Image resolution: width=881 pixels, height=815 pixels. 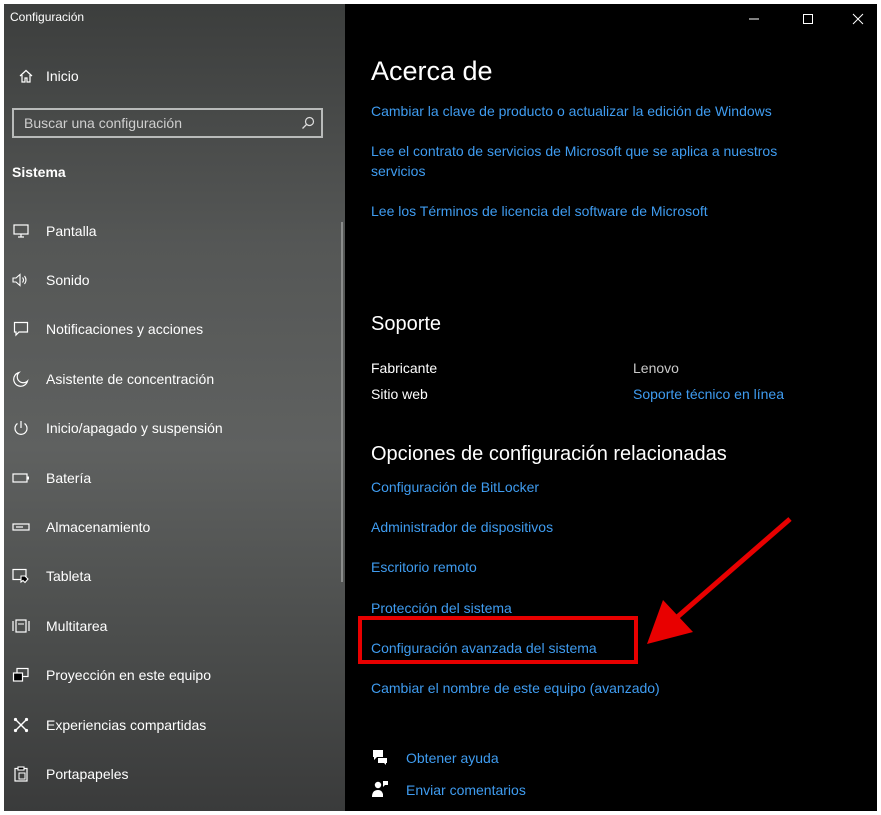 What do you see at coordinates (47, 17) in the screenshot?
I see `window-title: Configuración` at bounding box center [47, 17].